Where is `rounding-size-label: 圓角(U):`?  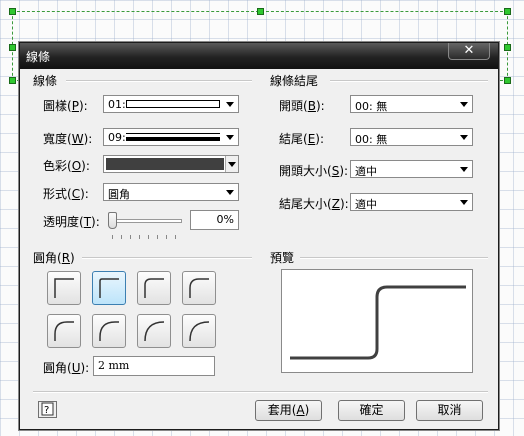
rounding-size-label: 圓角(U): is located at coordinates (66, 368).